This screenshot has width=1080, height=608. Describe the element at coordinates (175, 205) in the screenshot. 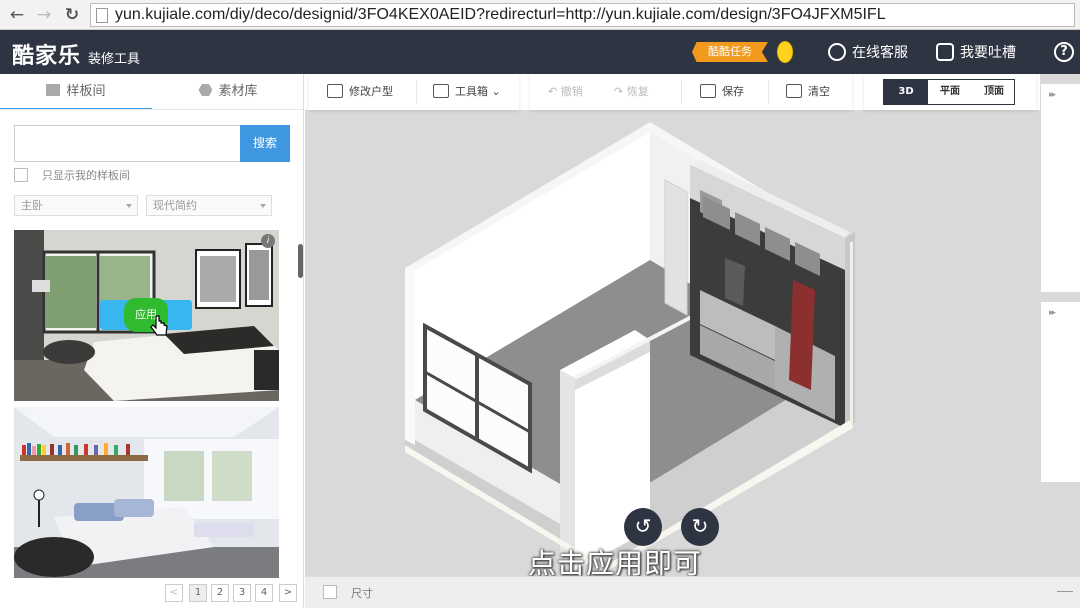

I see `style-value: 现代简约` at that location.